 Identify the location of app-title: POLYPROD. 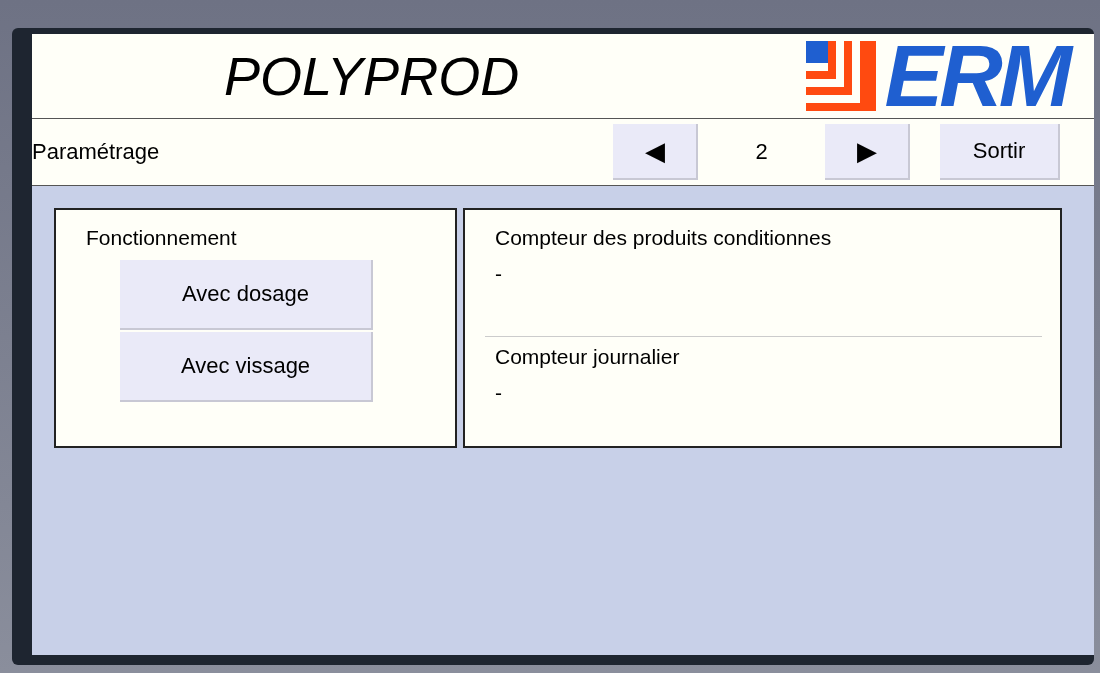
(372, 76).